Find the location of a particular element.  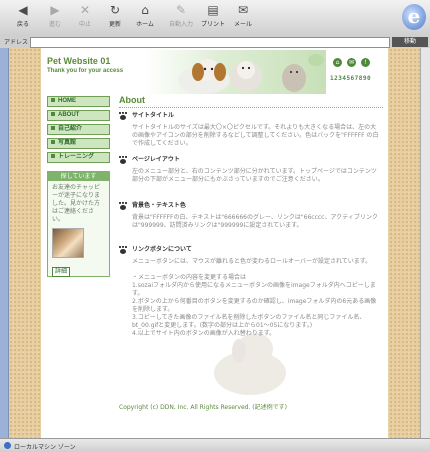

nav-training: トレーニング is located at coordinates (78, 157).